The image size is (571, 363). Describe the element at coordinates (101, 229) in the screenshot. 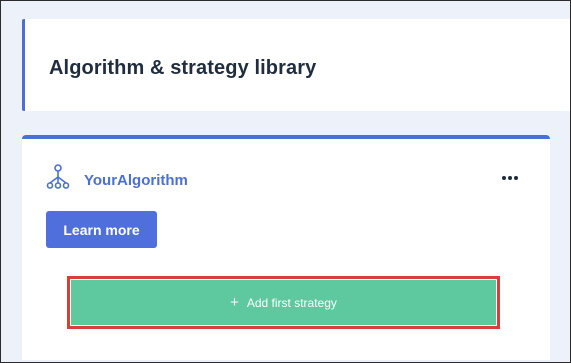

I see `learn-more-button: Learn more` at that location.